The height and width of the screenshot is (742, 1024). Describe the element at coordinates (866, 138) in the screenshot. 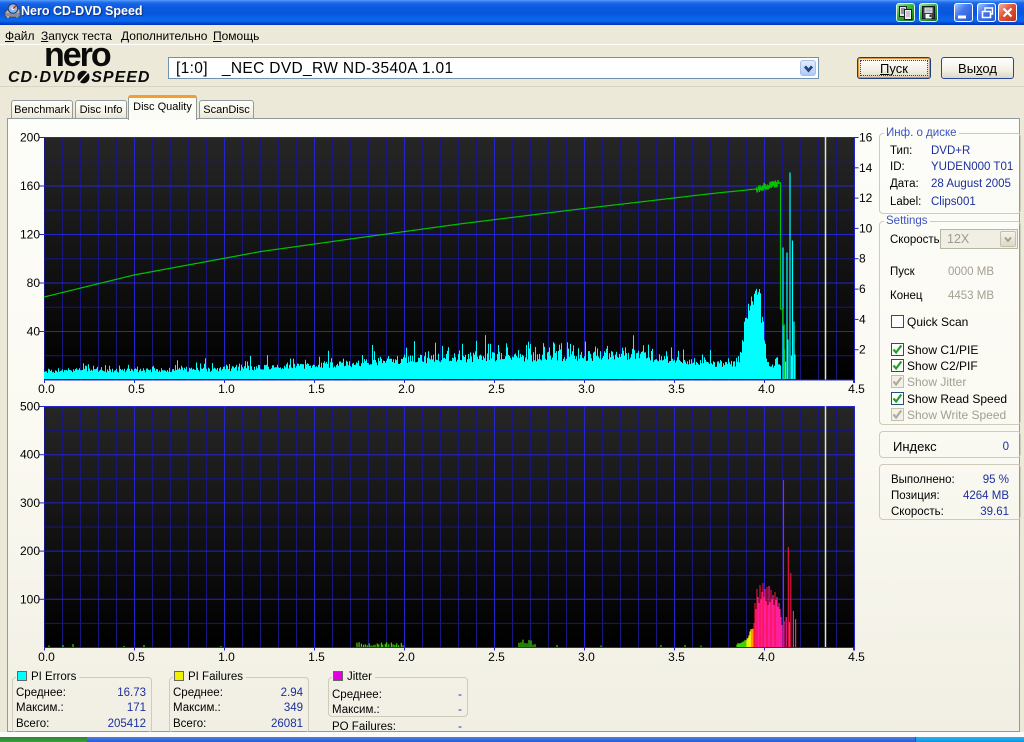

I see `svg-text: 16` at that location.